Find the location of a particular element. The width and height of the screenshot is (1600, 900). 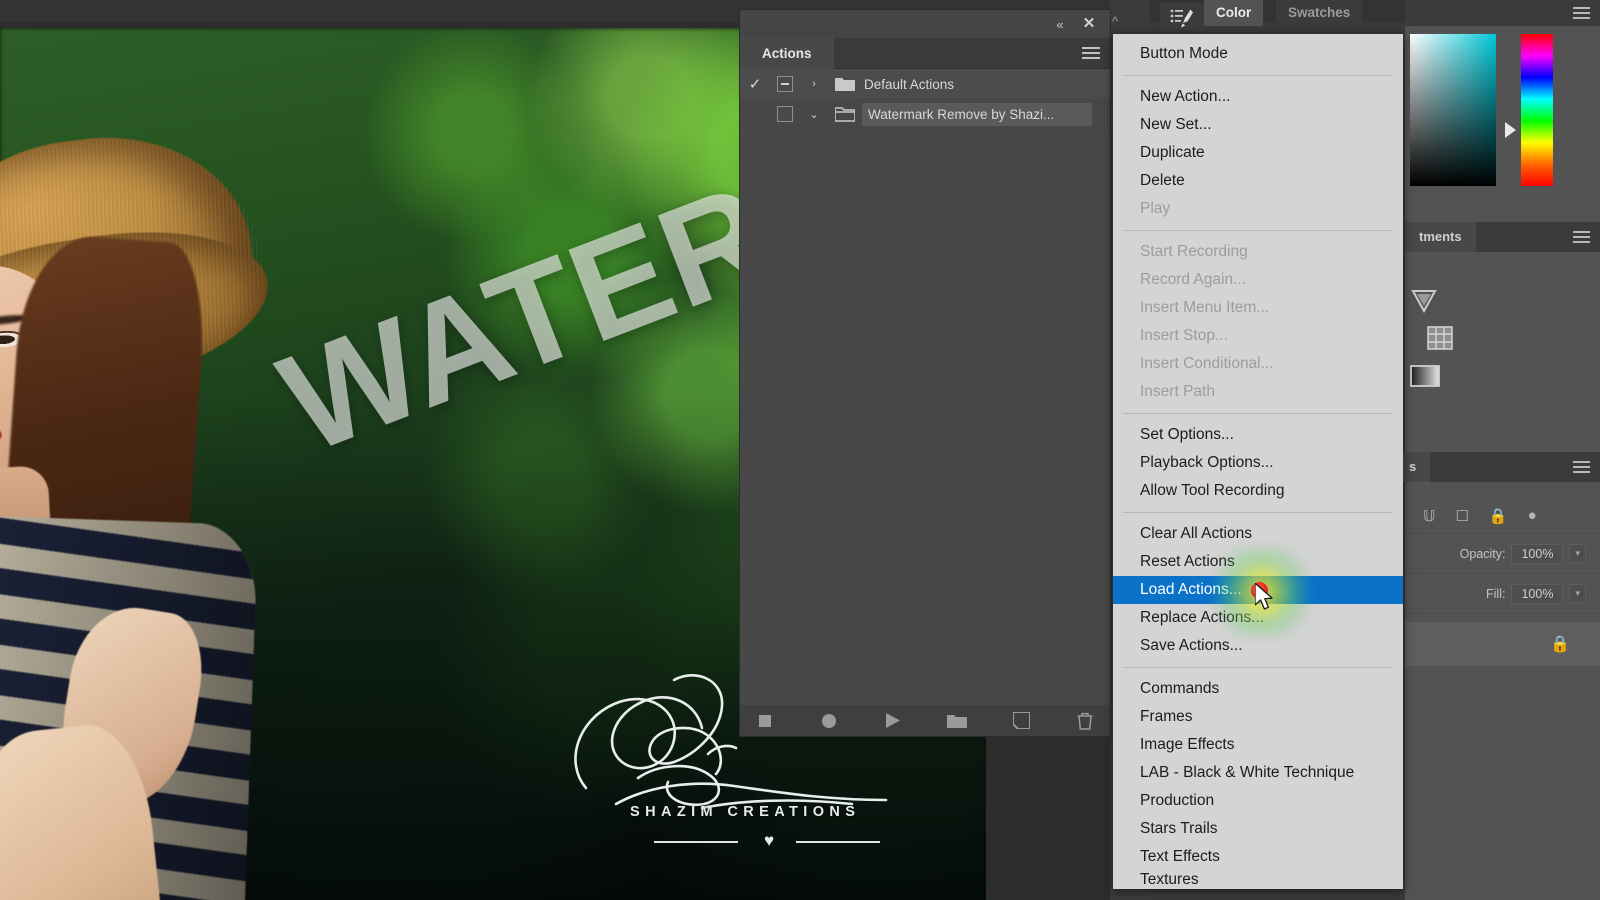

actions-tab-row: Actions is located at coordinates (925, 53).